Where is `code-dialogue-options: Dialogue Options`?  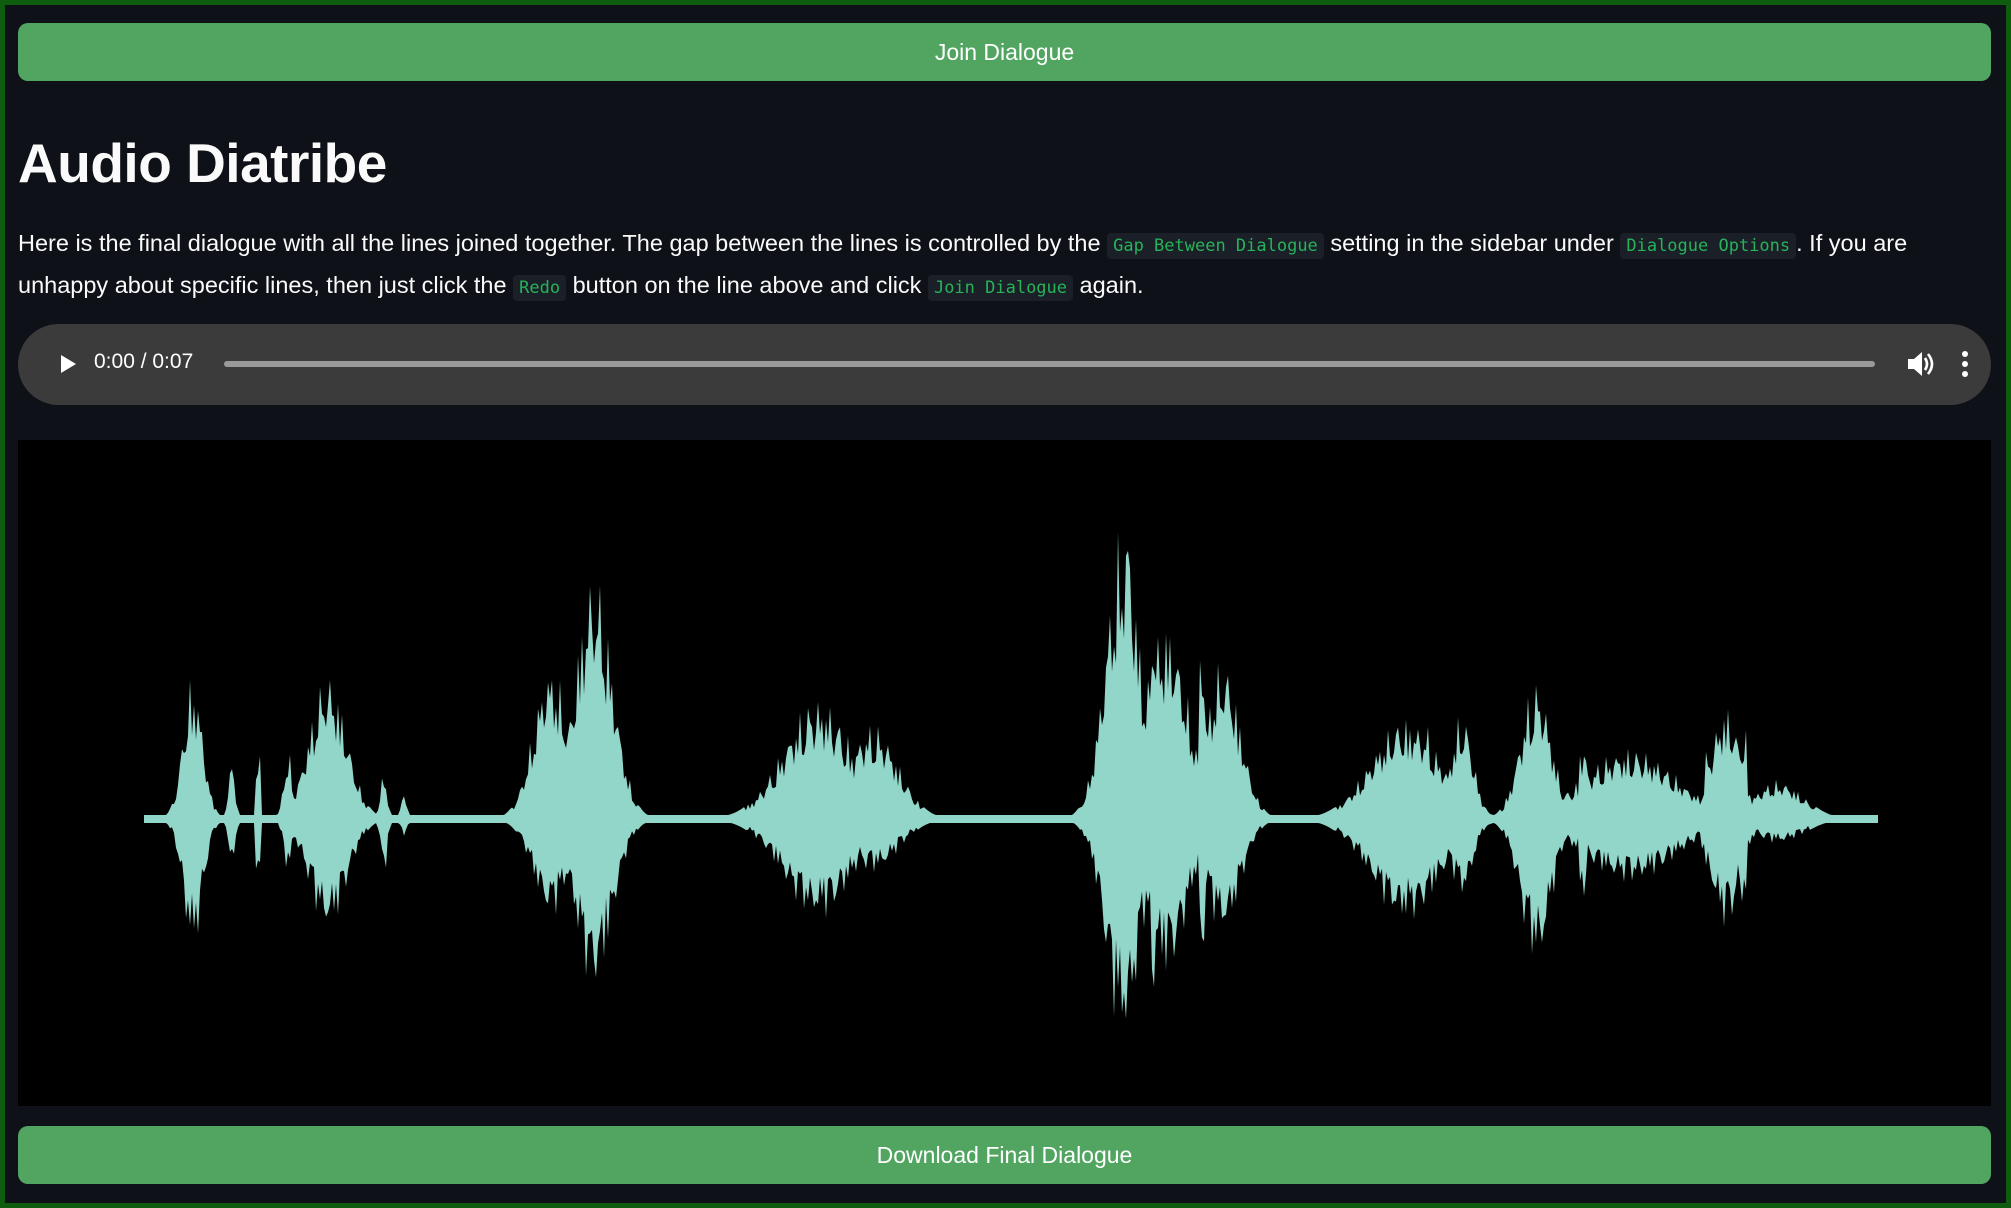 code-dialogue-options: Dialogue Options is located at coordinates (1708, 246).